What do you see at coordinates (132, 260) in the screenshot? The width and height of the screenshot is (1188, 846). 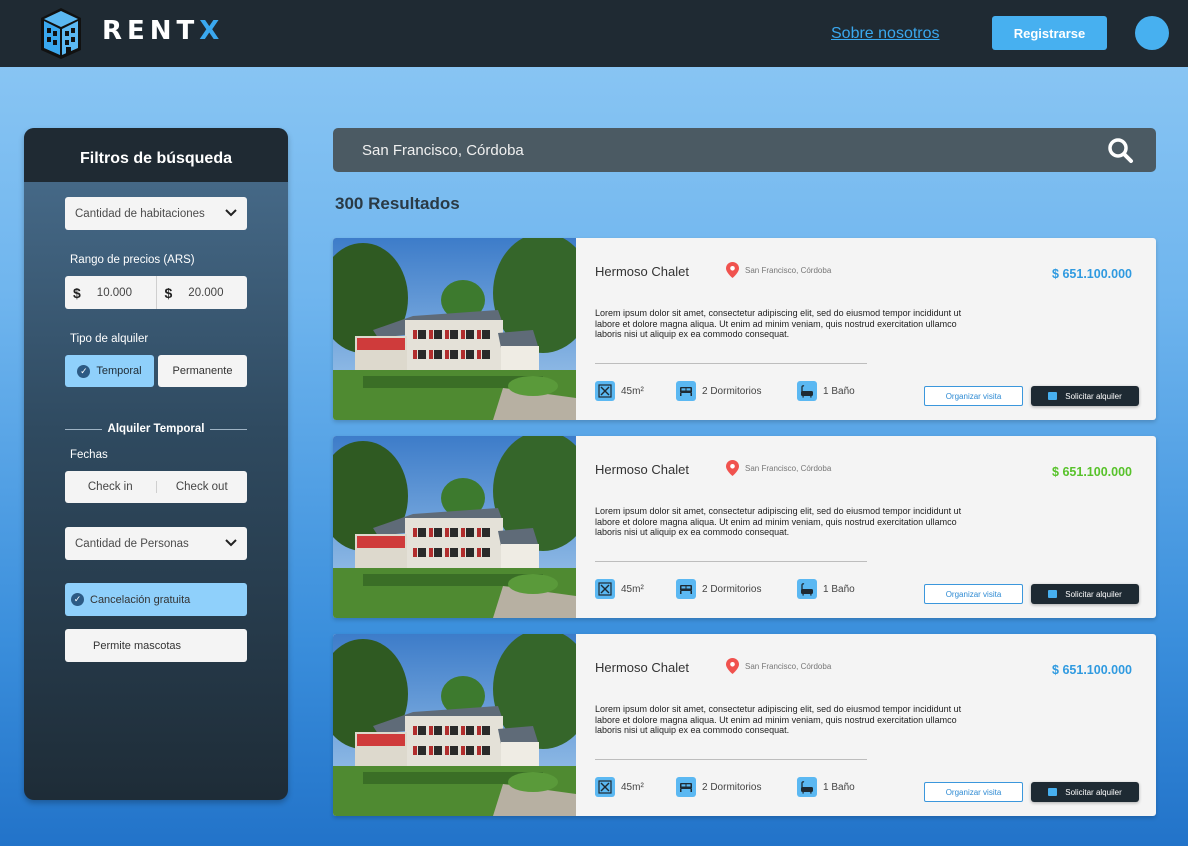 I see `price-range-label: Rango de precios (ARS)` at bounding box center [132, 260].